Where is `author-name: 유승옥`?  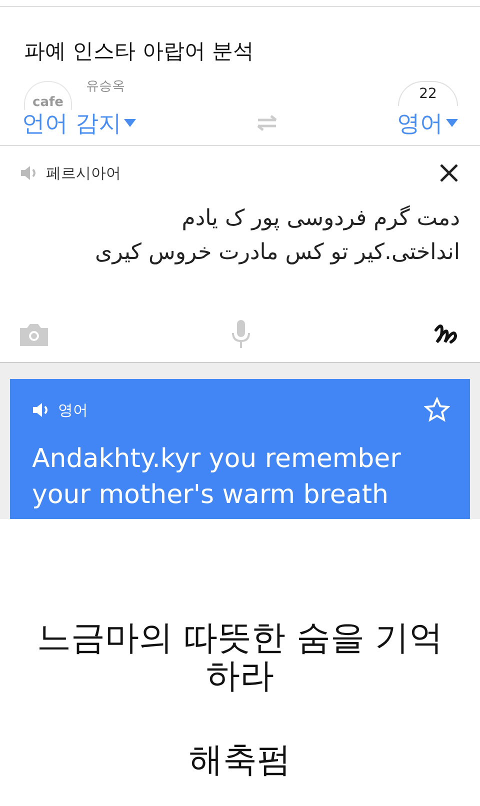 author-name: 유승옥 is located at coordinates (105, 86).